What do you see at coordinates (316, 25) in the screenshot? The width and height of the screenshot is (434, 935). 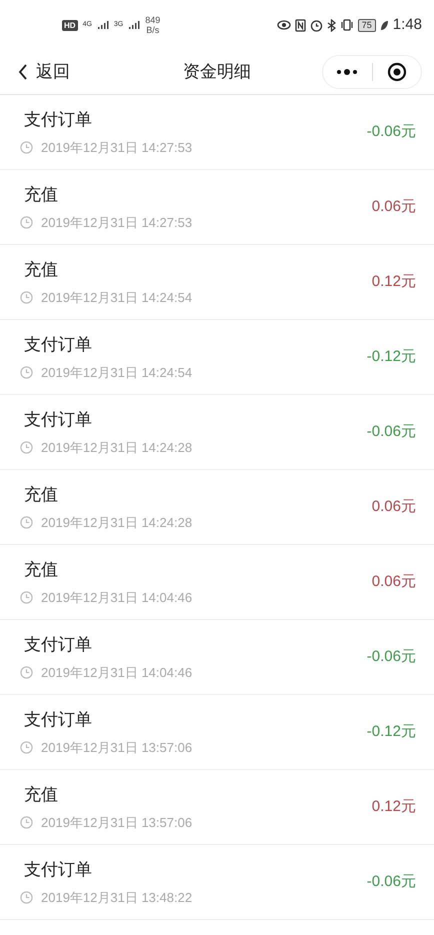 I see `alarm-icon` at bounding box center [316, 25].